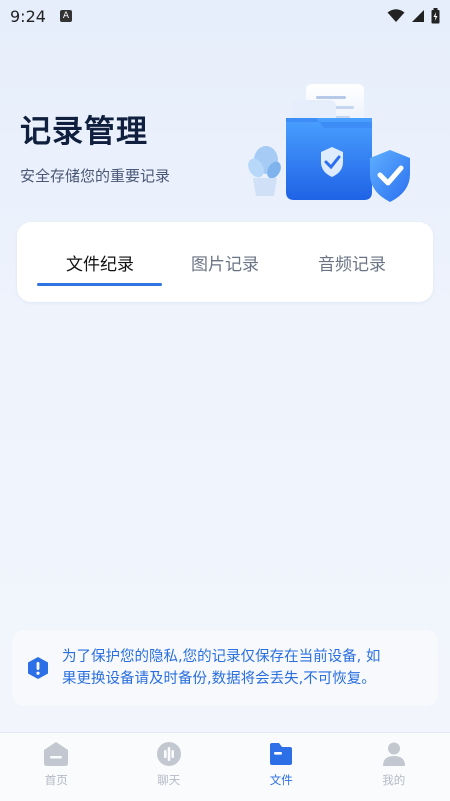 The height and width of the screenshot is (801, 450). Describe the element at coordinates (435, 16) in the screenshot. I see `battery-icon` at that location.